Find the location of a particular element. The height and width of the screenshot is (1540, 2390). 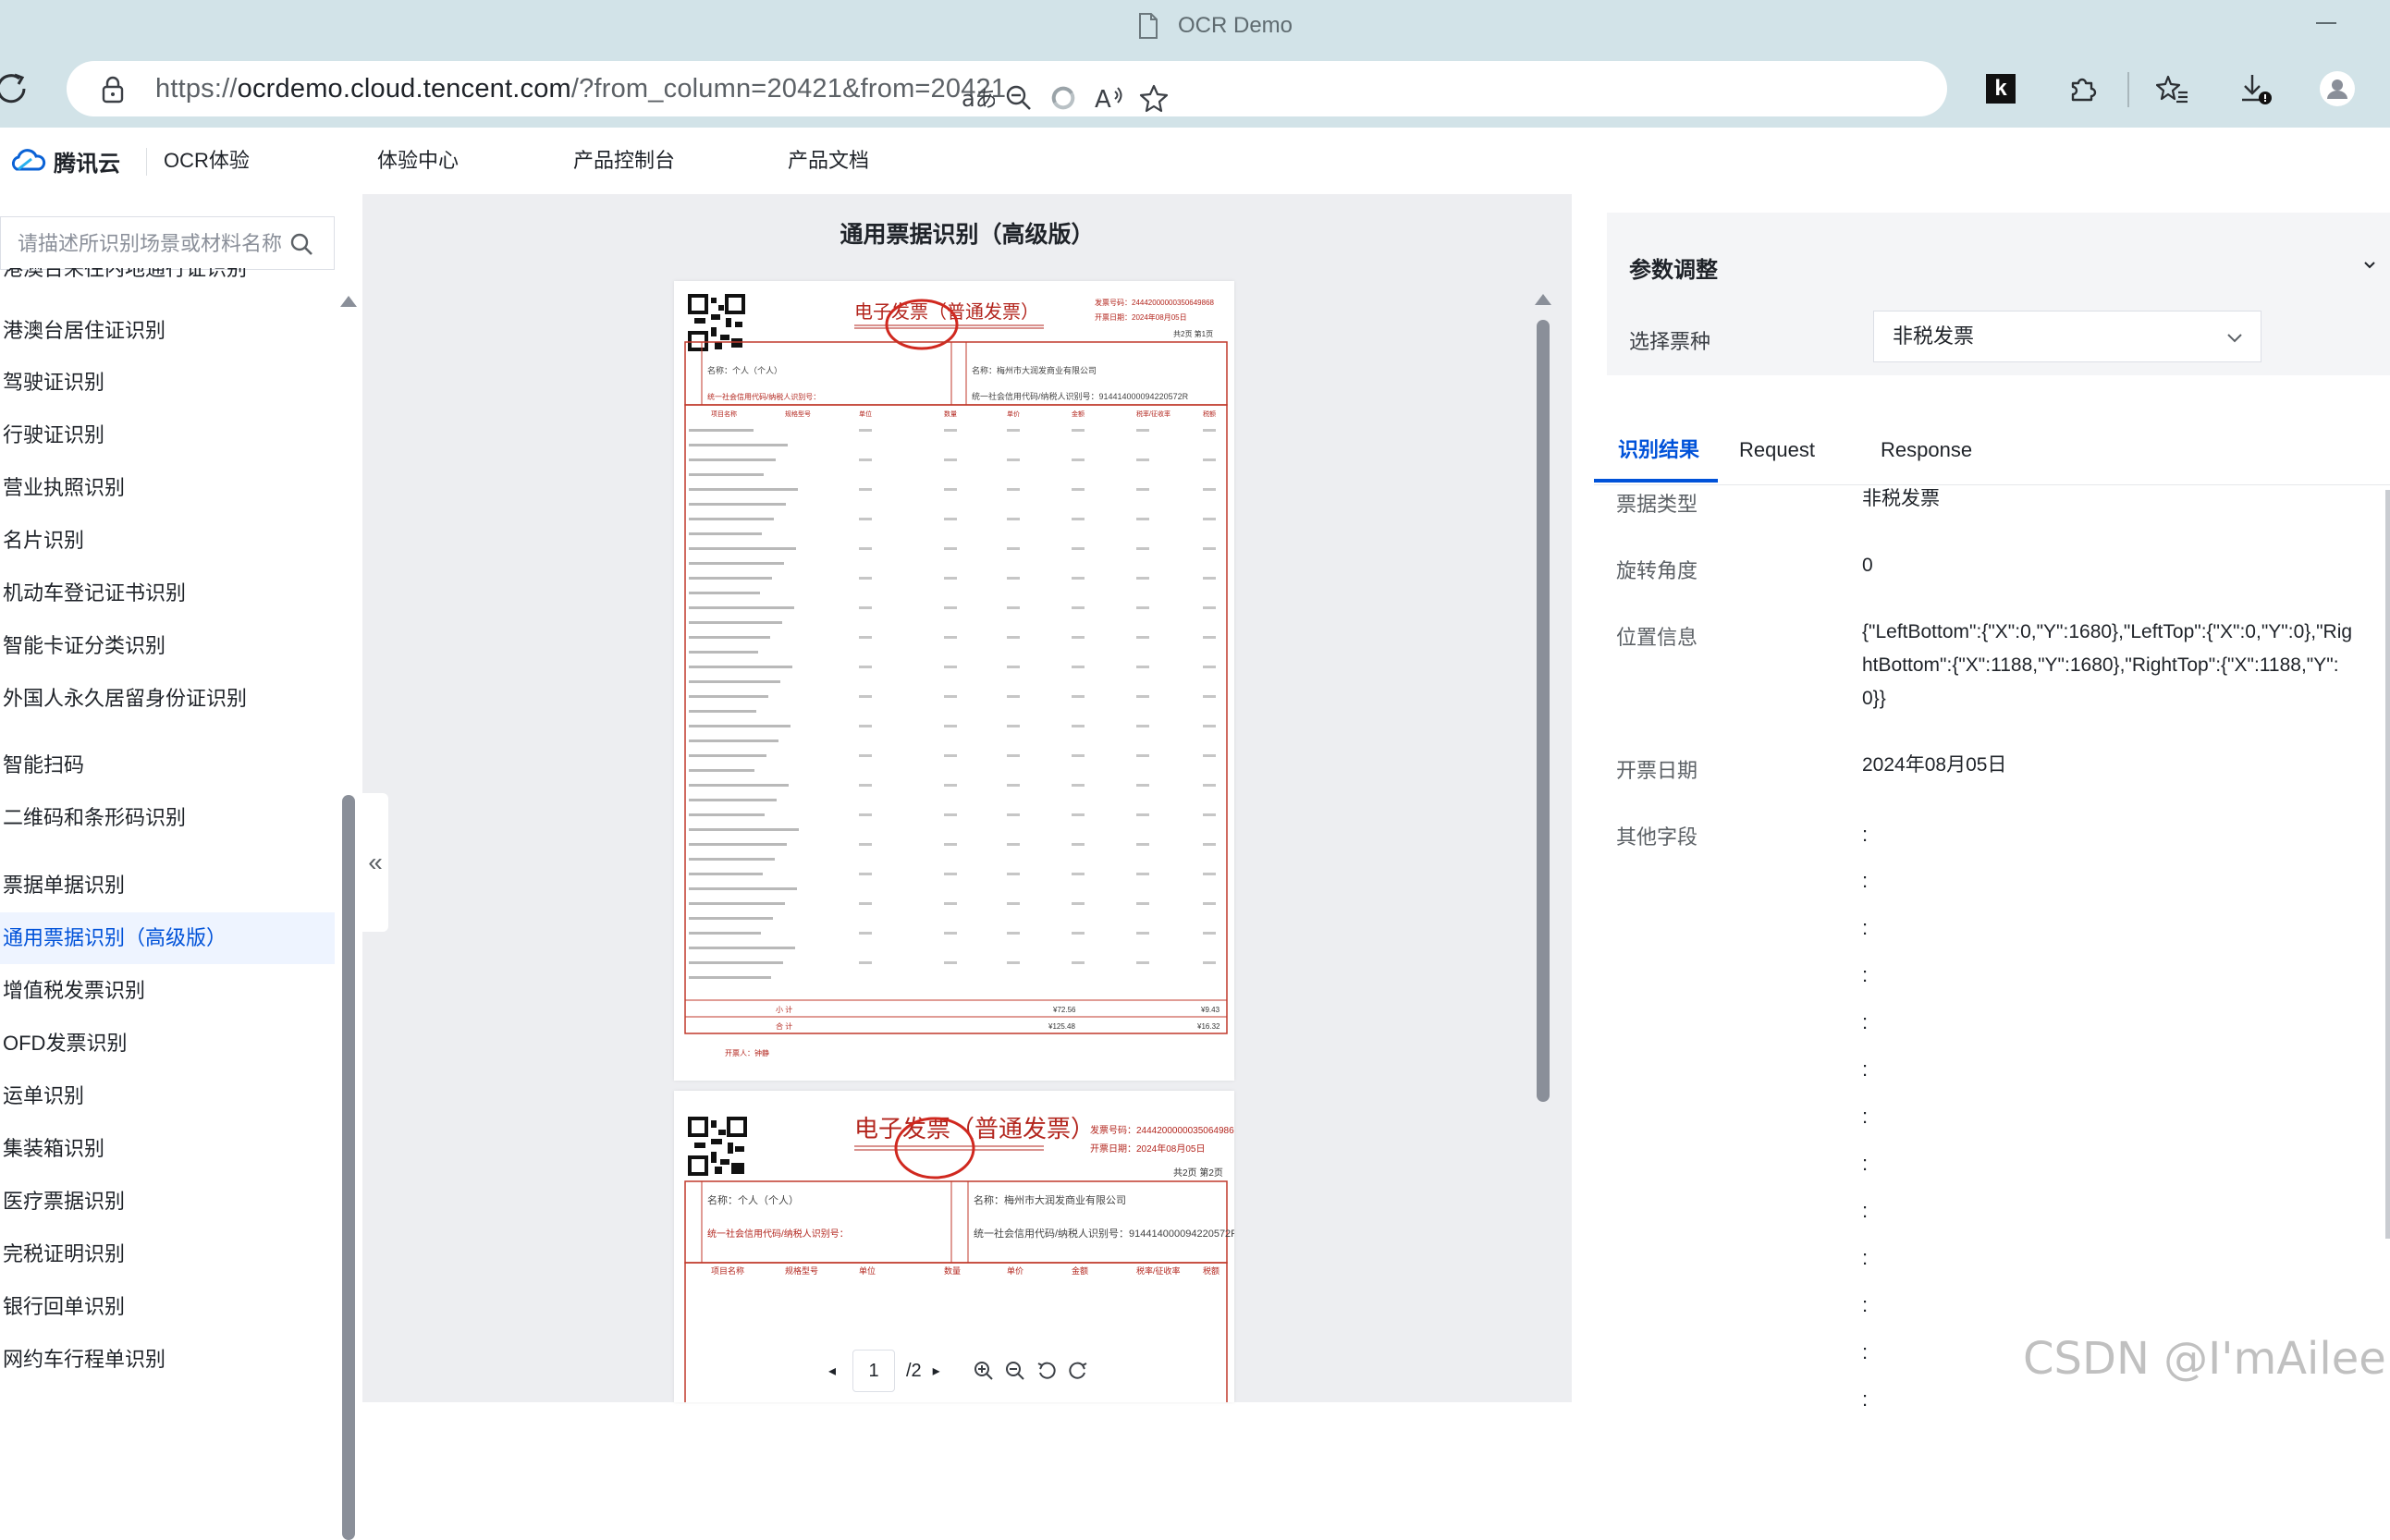

nav-ocr-product: OCR体验 is located at coordinates (207, 161).